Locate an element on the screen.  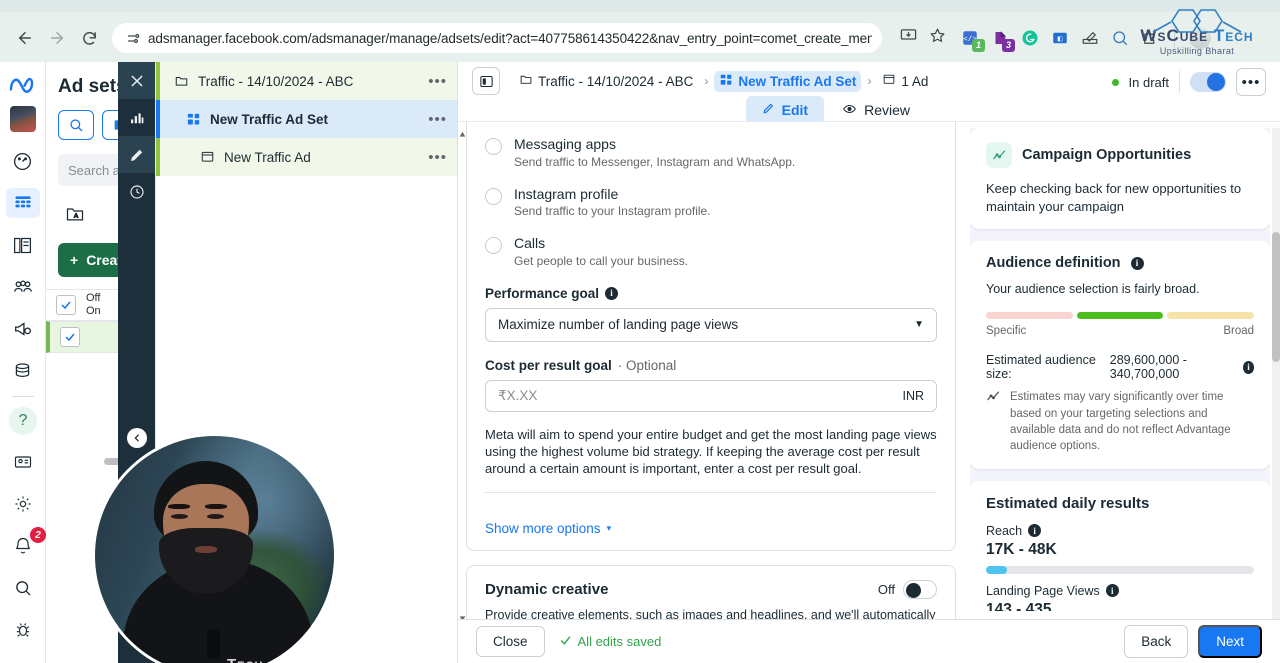
tree-item-campaign: Traffic - 14/10/2024 - ABC ••• is located at coordinates (306, 81).